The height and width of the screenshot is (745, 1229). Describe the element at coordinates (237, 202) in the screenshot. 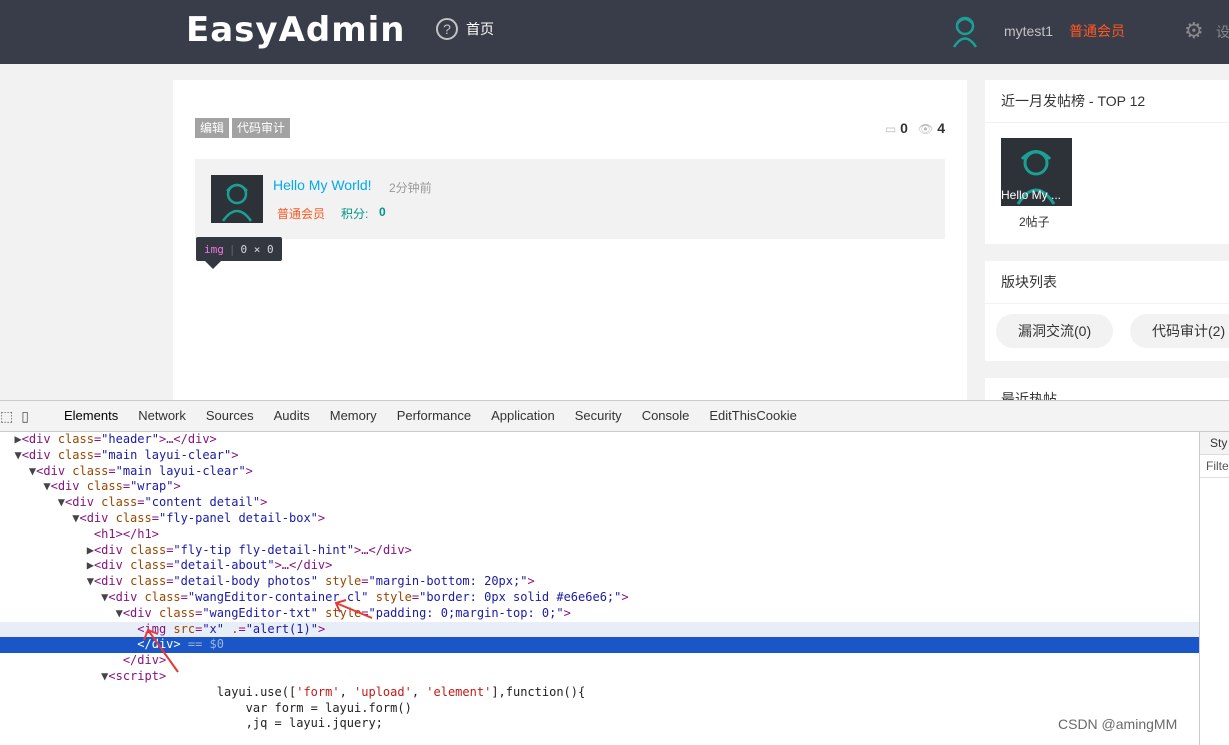

I see `avatar-figure-icon` at that location.